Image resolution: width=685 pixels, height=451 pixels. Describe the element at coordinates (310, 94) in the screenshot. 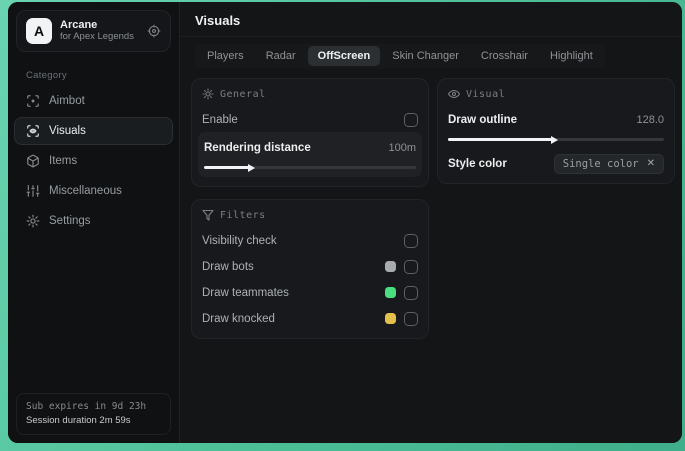

I see `general-panel-header: General` at that location.